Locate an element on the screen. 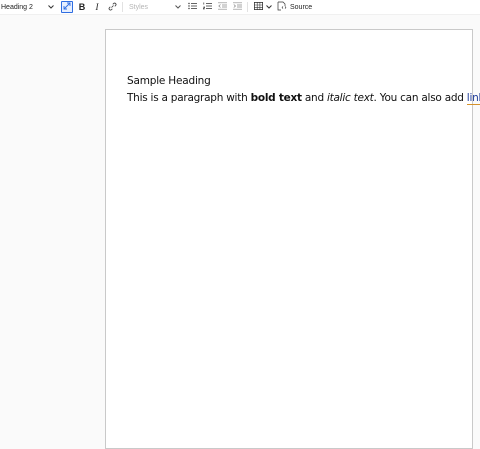 This screenshot has width=480, height=449. document-heading: Sample Heading is located at coordinates (169, 81).